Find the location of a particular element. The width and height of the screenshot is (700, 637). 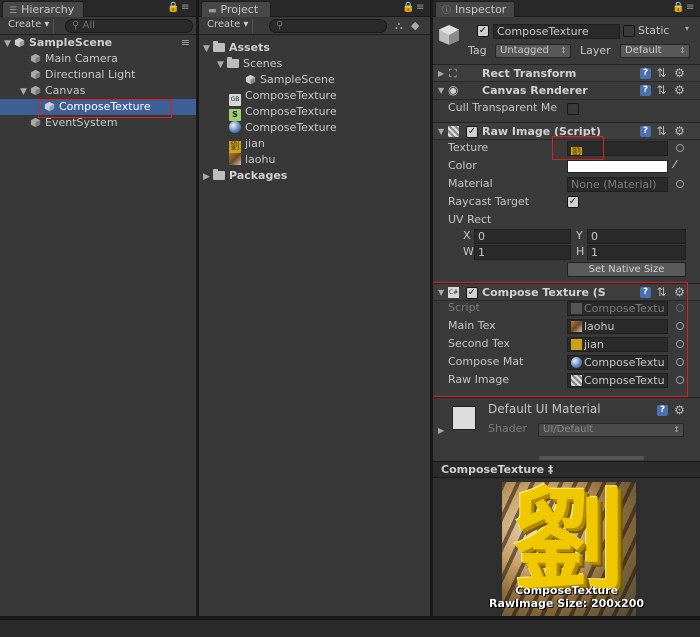

layer-dropdown: Default is located at coordinates (655, 51).